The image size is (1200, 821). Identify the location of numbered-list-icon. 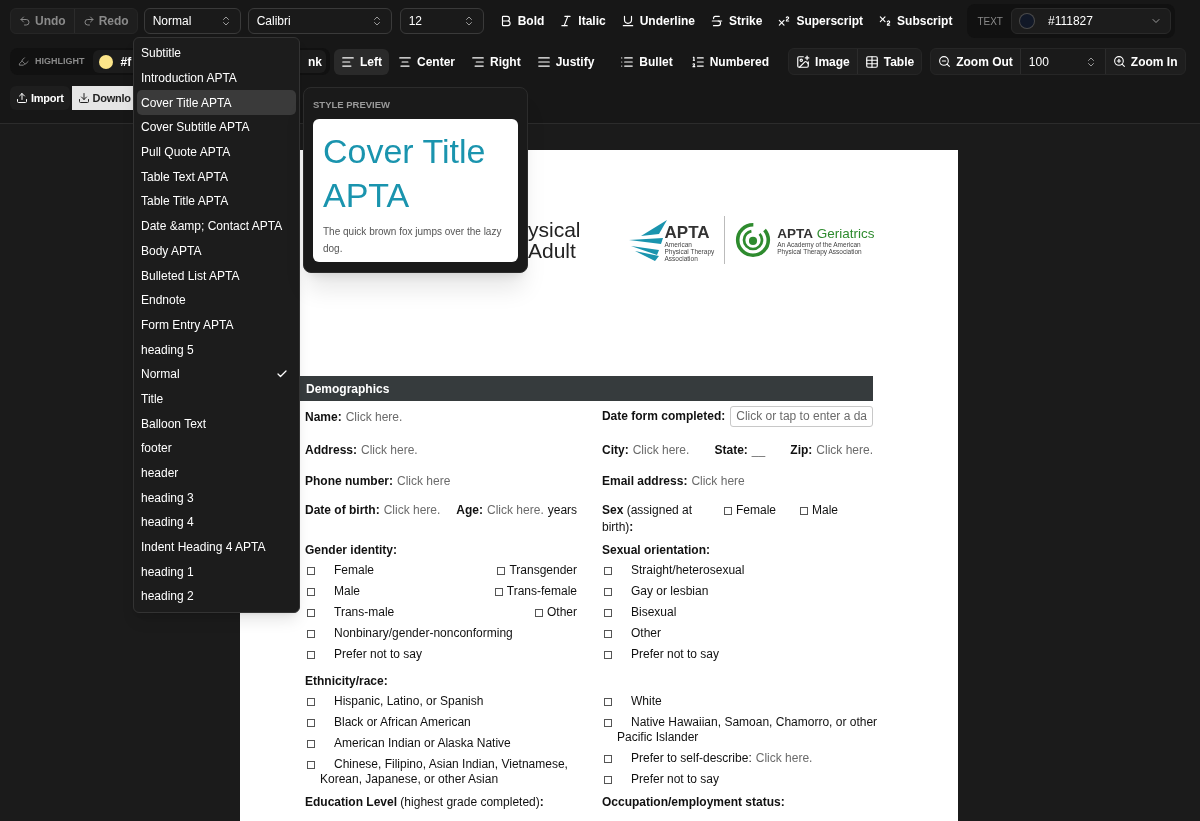
(697, 61).